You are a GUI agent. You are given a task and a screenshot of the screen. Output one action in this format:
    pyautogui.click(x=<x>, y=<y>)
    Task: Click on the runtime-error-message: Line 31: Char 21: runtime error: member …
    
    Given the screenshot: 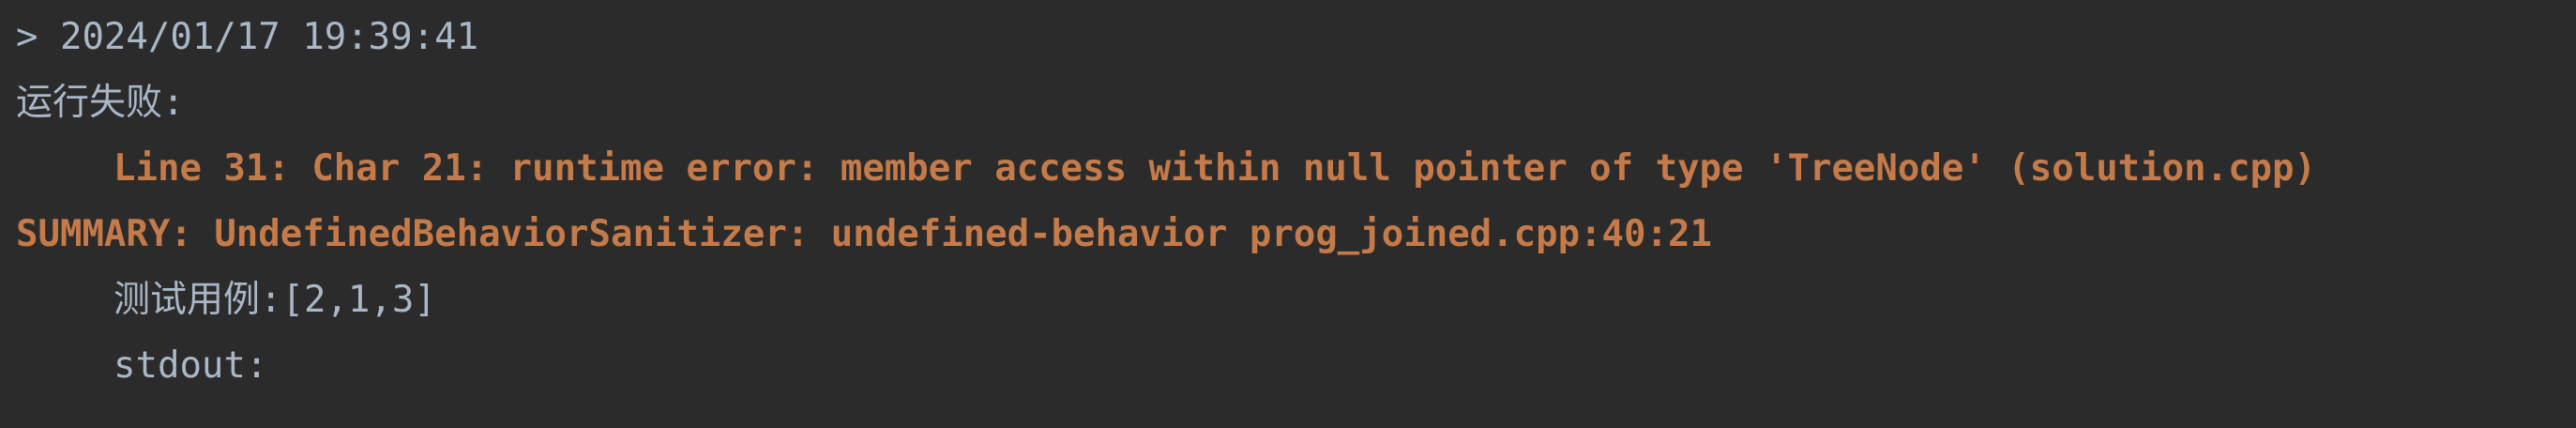 What is the action you would take?
    pyautogui.click(x=1215, y=168)
    